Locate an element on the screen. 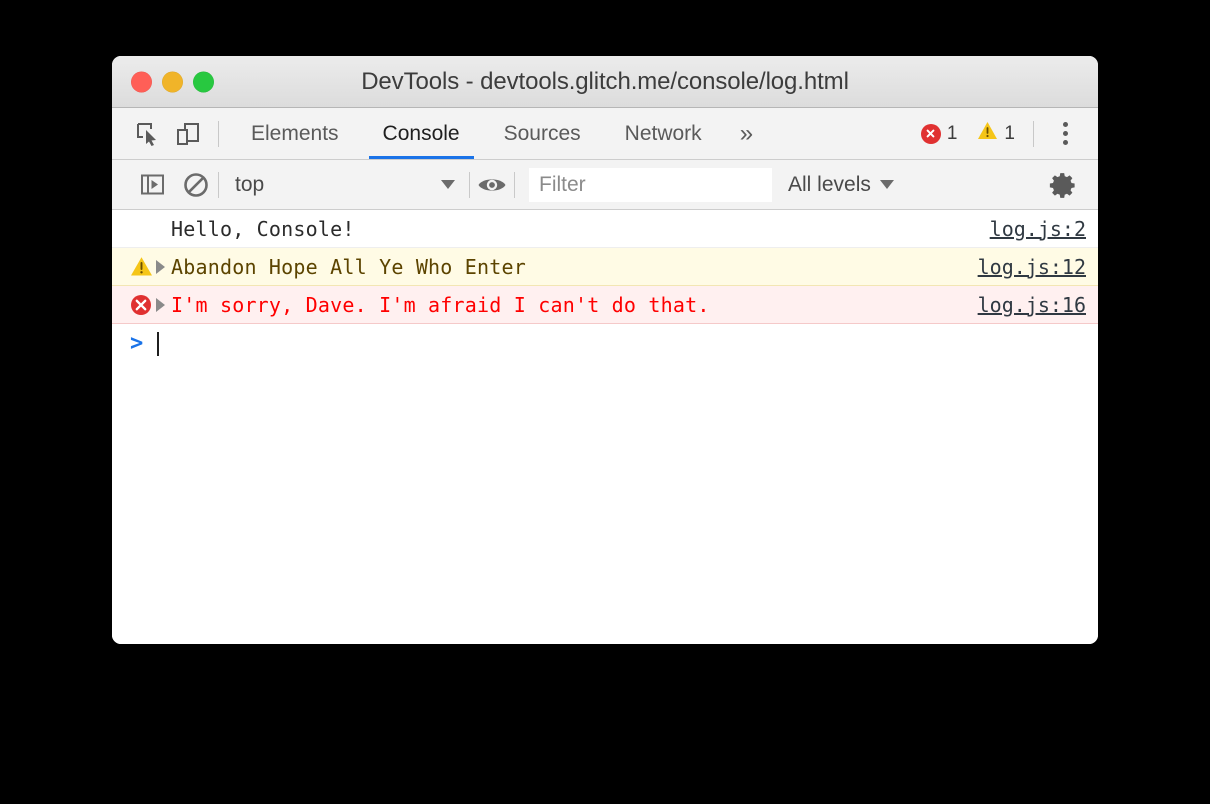 This screenshot has width=1210, height=804. console-message-log: Hello, Console! log.js:2 is located at coordinates (605, 229).